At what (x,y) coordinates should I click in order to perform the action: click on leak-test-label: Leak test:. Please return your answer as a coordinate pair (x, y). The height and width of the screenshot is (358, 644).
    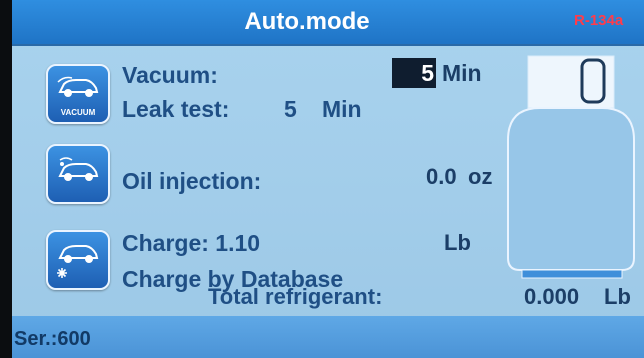
    Looking at the image, I should click on (176, 109).